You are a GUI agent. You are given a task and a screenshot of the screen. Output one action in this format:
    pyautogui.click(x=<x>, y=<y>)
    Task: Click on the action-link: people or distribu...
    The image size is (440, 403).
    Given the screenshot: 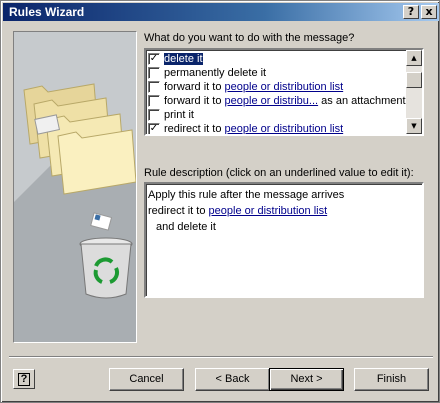 What is the action you would take?
    pyautogui.click(x=272, y=101)
    